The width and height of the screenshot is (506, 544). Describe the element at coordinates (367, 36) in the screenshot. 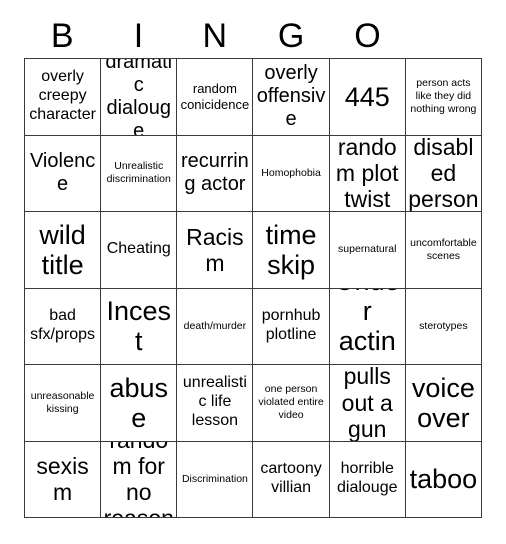

I see `bingo-header-letter-5: O` at that location.